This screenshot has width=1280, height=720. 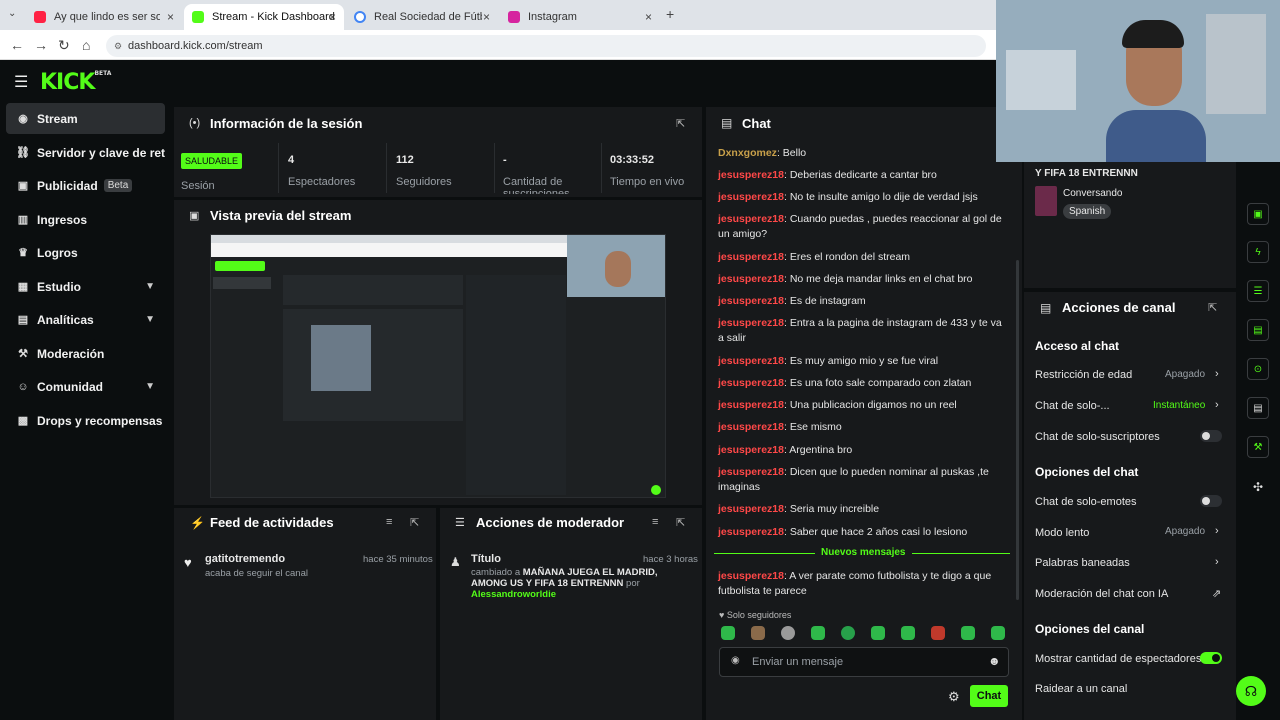 I want to click on ai-moderation-row: Moderación del chat con IA, so click(x=1130, y=594).